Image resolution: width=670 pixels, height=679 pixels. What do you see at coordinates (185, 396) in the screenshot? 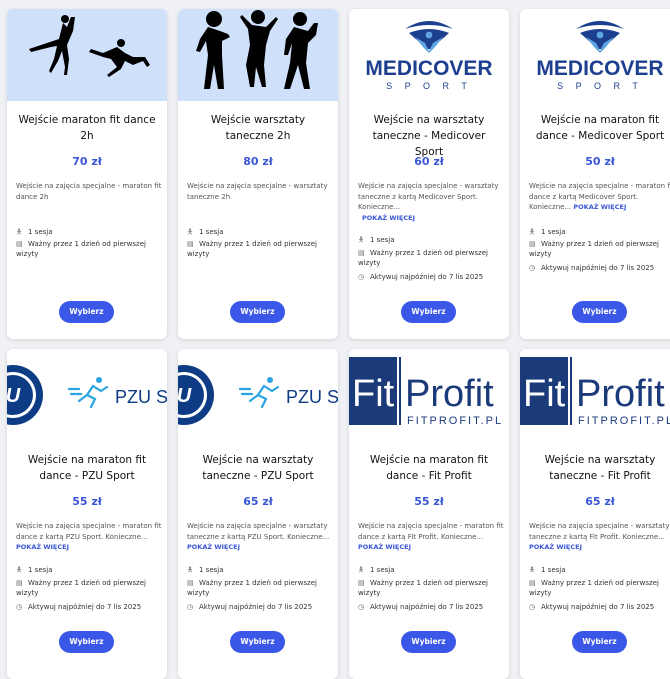
I see `svg-text: U` at bounding box center [185, 396].